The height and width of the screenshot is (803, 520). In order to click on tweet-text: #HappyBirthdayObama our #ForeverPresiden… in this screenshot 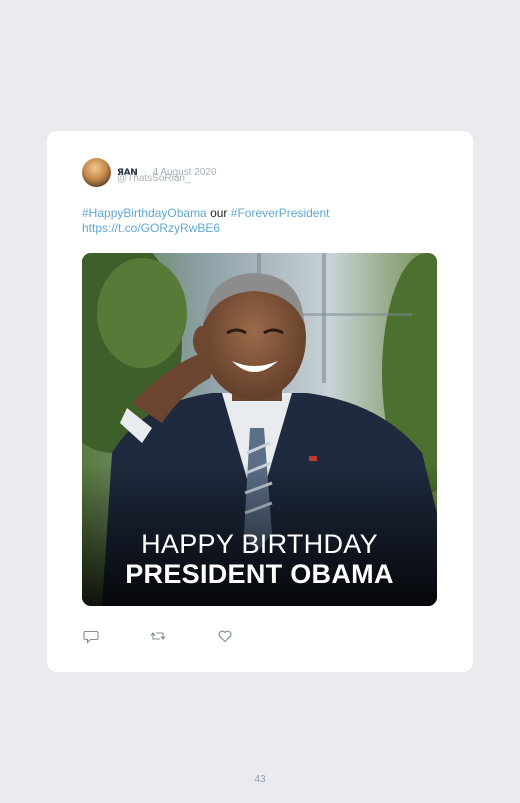, I will do `click(262, 221)`.